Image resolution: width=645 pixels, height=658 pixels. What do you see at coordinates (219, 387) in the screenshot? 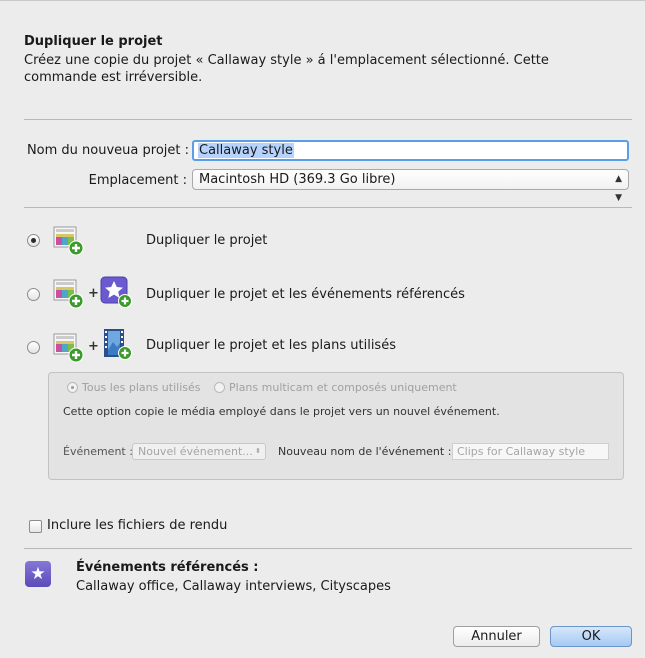
I see `radio-multicam-only` at bounding box center [219, 387].